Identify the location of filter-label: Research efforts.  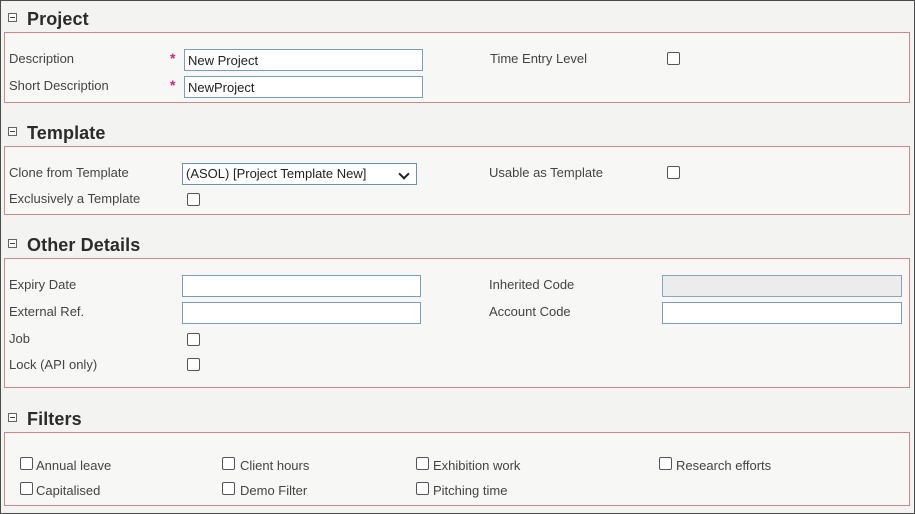
(724, 465).